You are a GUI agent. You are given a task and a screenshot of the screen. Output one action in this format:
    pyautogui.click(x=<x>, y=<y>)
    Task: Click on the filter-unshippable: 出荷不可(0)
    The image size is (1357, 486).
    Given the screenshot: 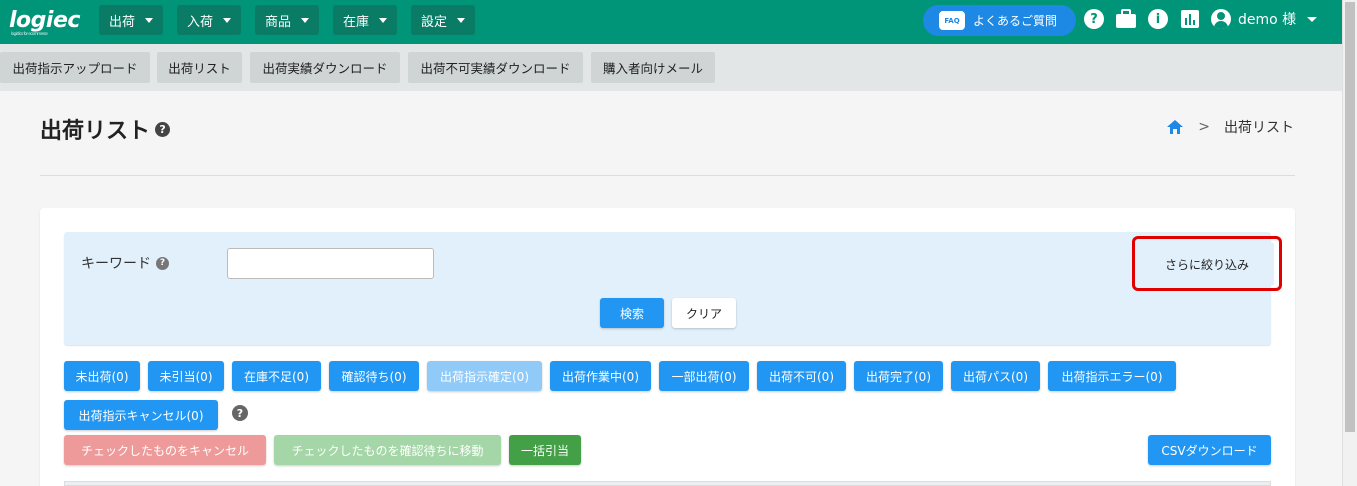 What is the action you would take?
    pyautogui.click(x=801, y=376)
    